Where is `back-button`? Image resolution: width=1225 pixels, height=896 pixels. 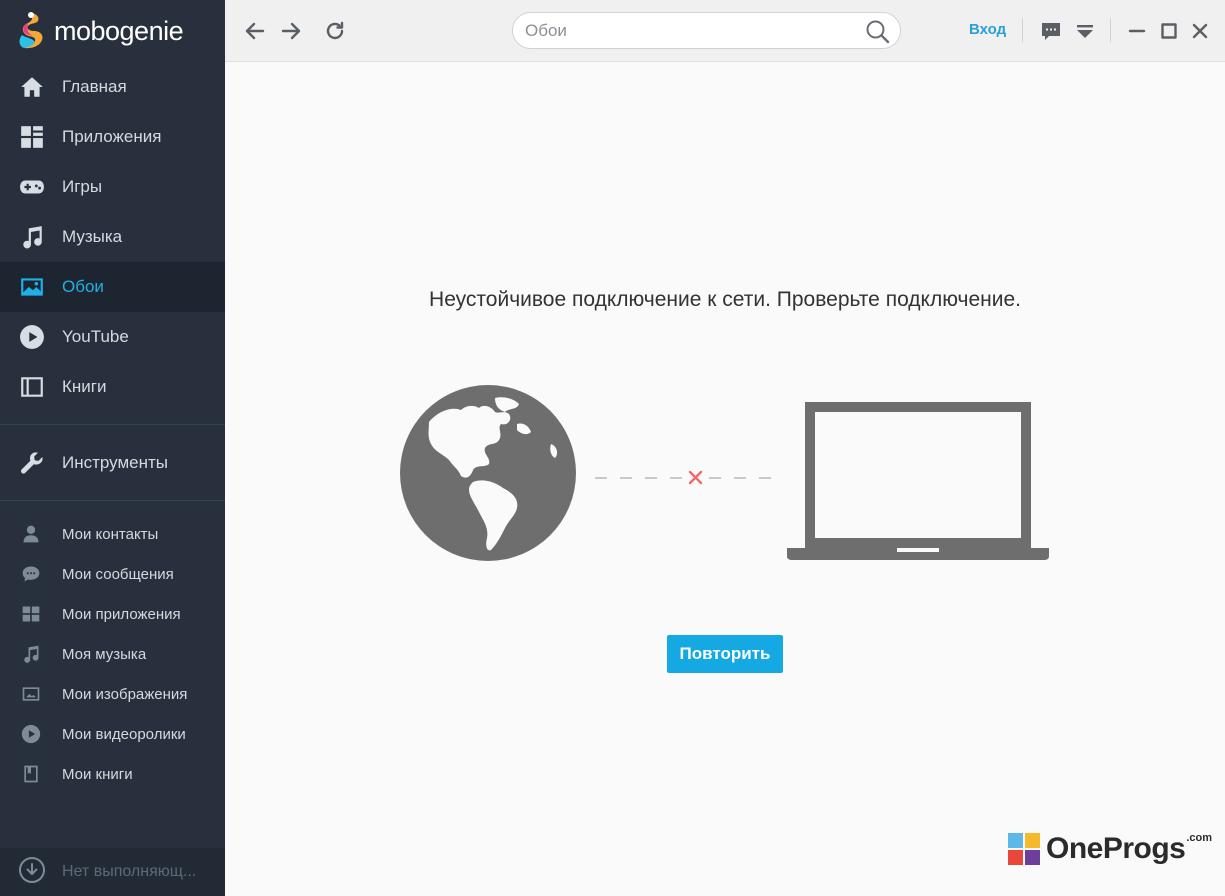
back-button is located at coordinates (255, 31).